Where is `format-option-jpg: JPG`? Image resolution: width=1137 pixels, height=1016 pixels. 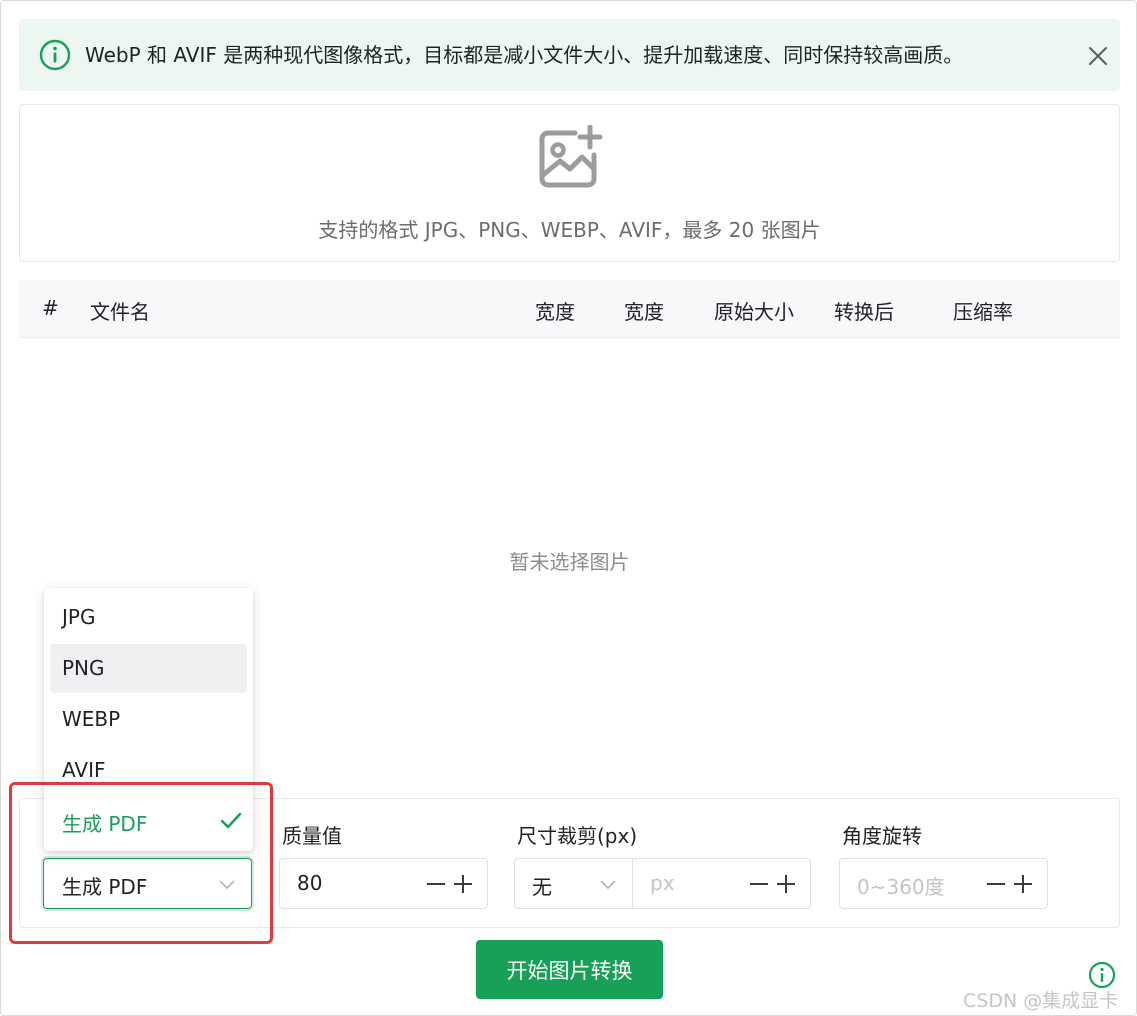
format-option-jpg: JPG is located at coordinates (148, 617).